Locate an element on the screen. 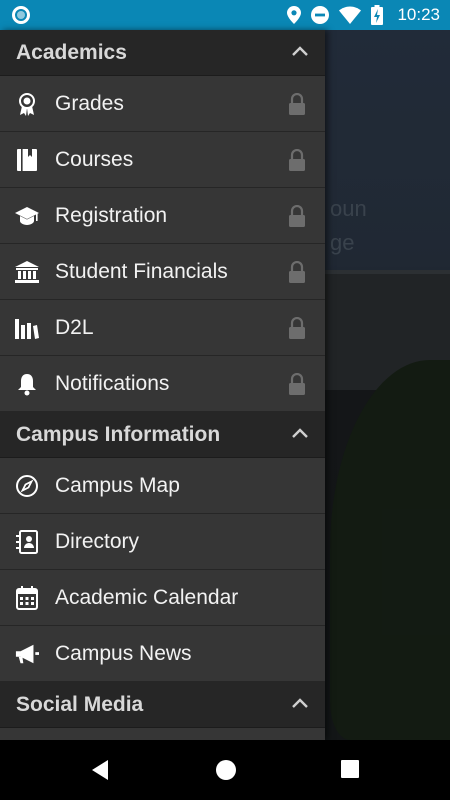 The image size is (450, 800). section-title: Campus Information is located at coordinates (118, 434).